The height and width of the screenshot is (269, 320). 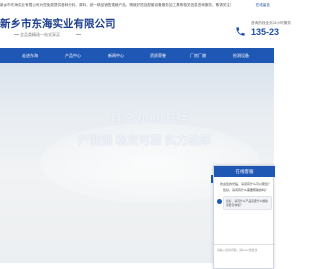 I want to click on nav-item-news: 新闻中心, so click(x=116, y=55).